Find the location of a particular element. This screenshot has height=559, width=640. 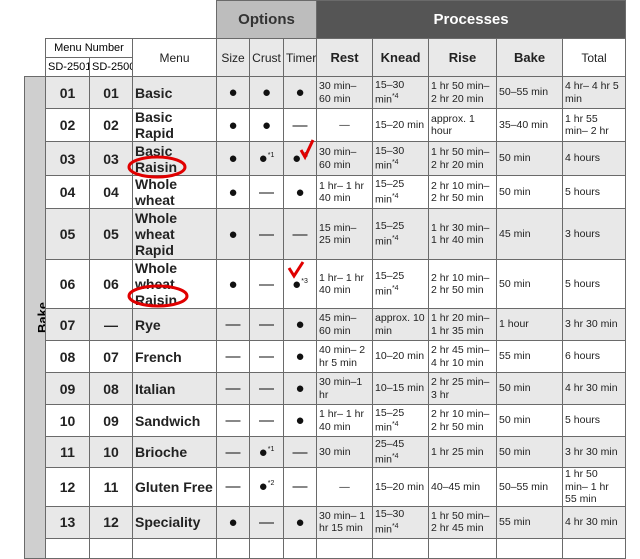

rest-time: 30 min– 60 min is located at coordinates (345, 92).